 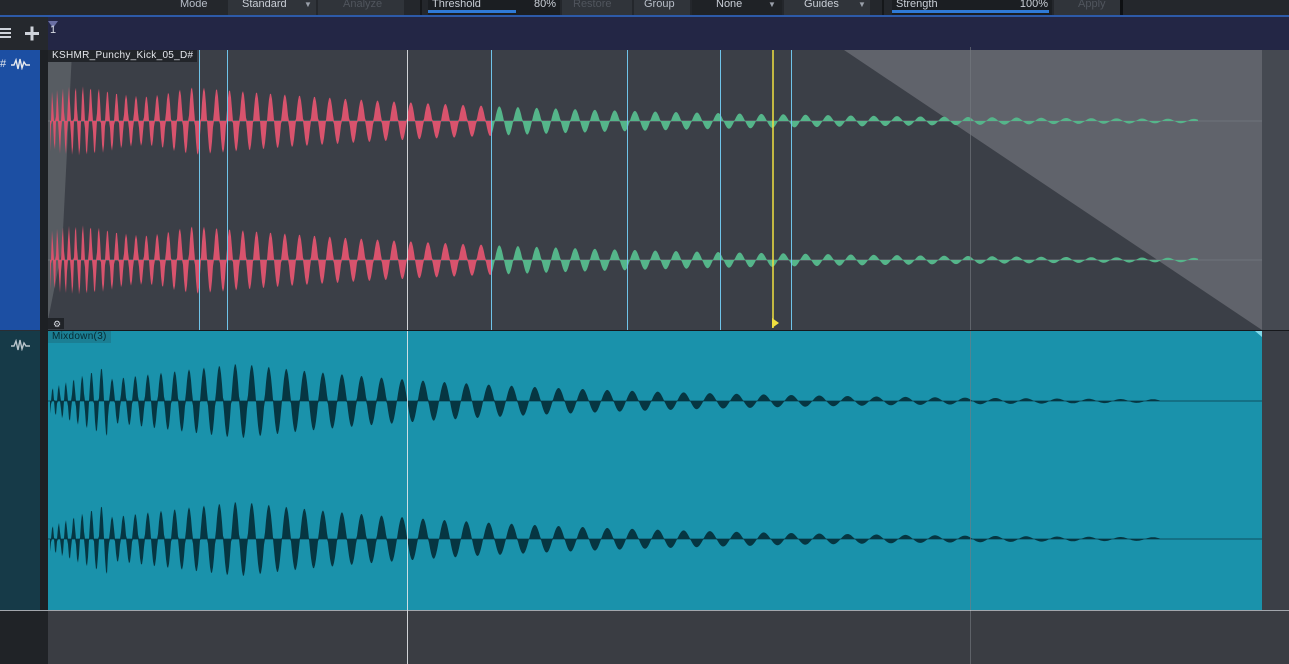 I want to click on guides-label: Guides, so click(x=821, y=5).